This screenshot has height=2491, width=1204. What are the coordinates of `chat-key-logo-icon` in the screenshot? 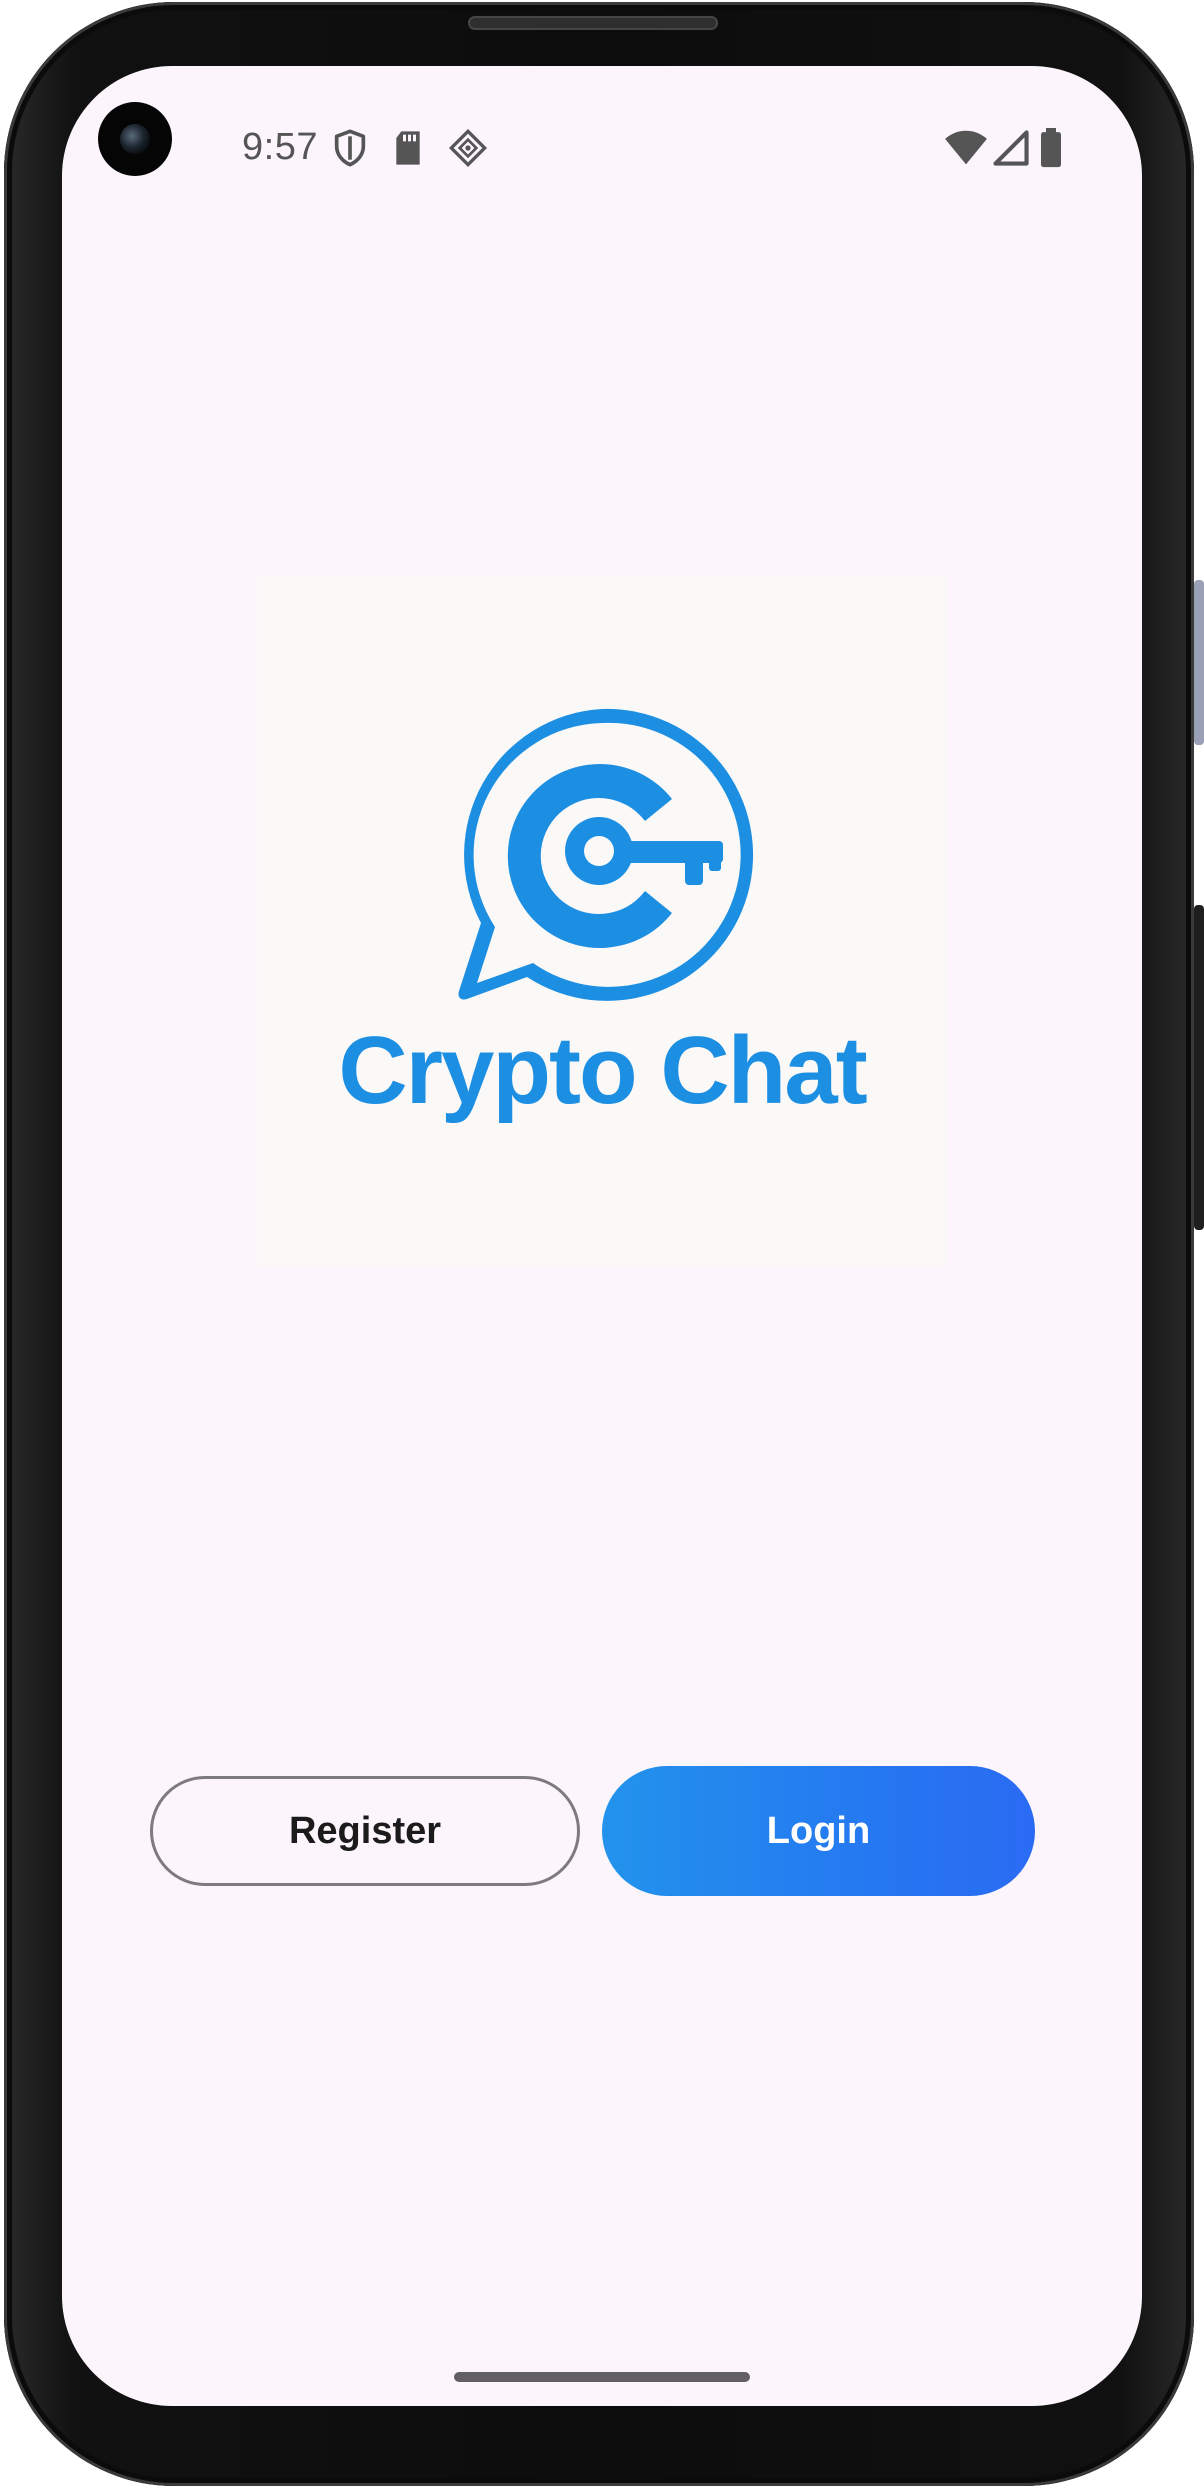 It's located at (606, 854).